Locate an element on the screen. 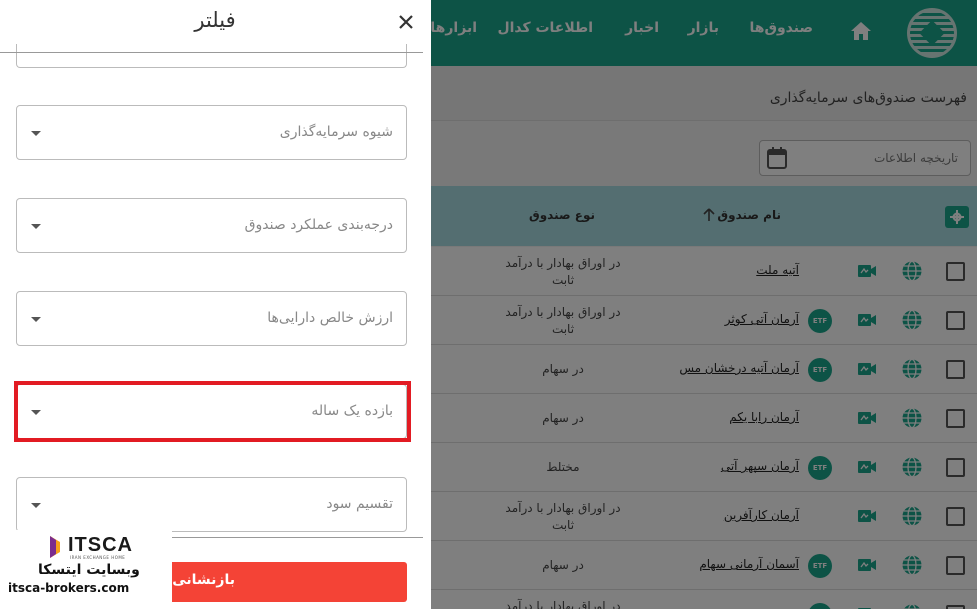 This screenshot has width=977, height=609. select-label: شیوه سرمایه‌گذاری is located at coordinates (336, 132).